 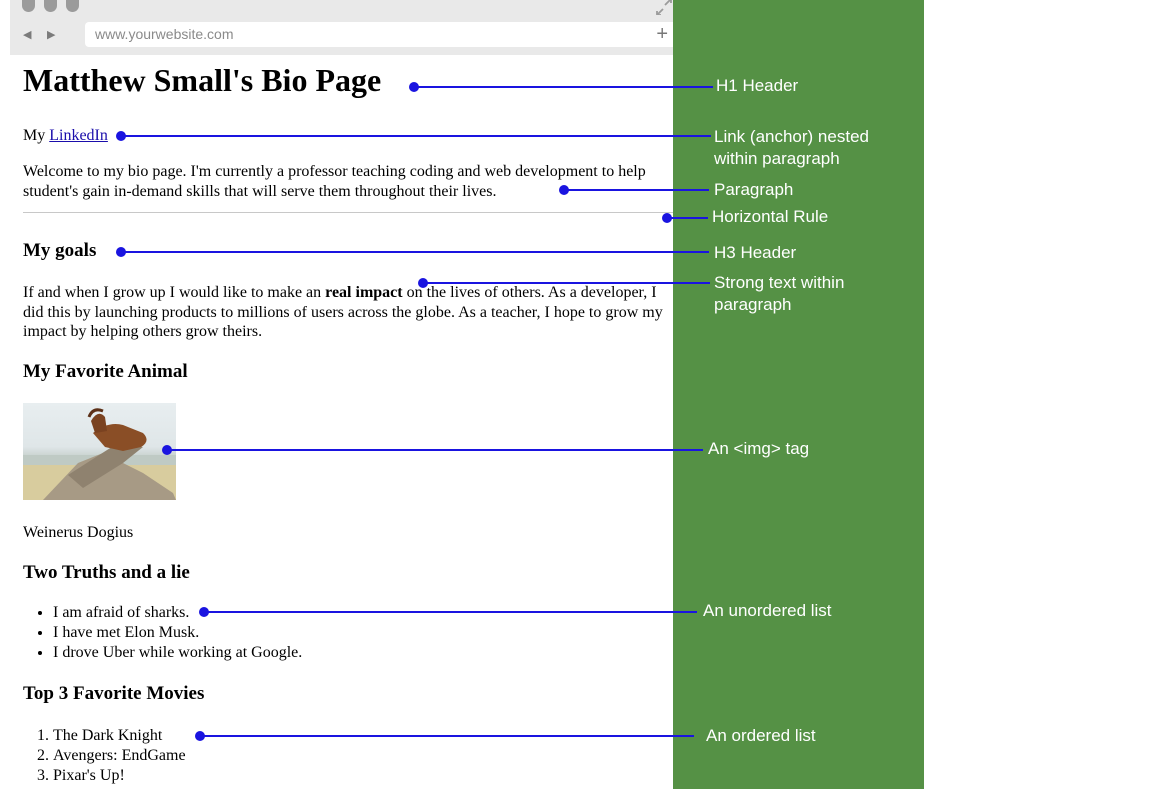 What do you see at coordinates (767, 610) in the screenshot?
I see `callout-ul: An unordered list` at bounding box center [767, 610].